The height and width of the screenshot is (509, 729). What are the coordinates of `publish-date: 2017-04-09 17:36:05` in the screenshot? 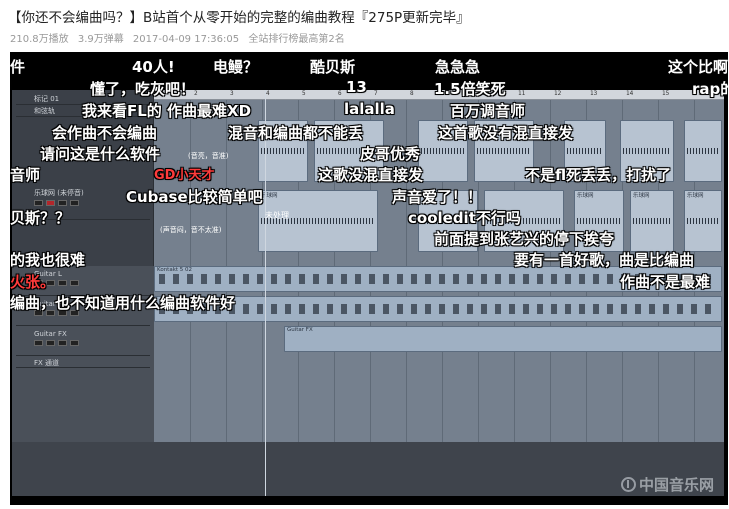 It's located at (186, 39).